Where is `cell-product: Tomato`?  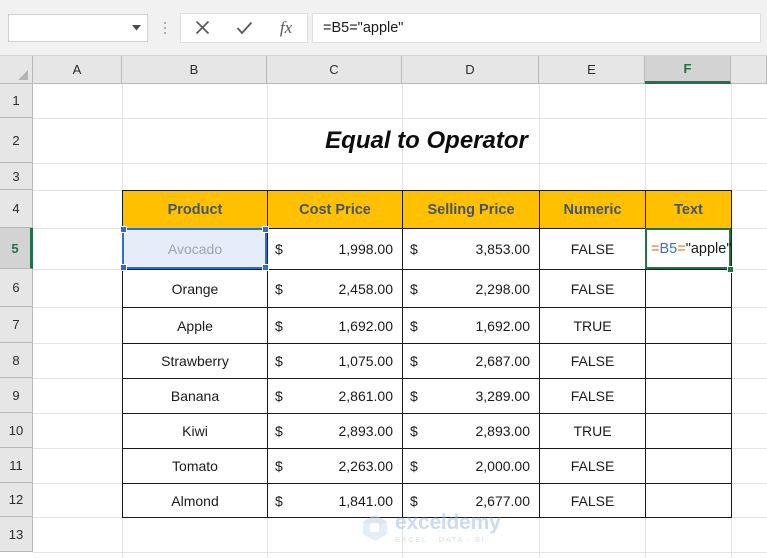
cell-product: Tomato is located at coordinates (195, 466).